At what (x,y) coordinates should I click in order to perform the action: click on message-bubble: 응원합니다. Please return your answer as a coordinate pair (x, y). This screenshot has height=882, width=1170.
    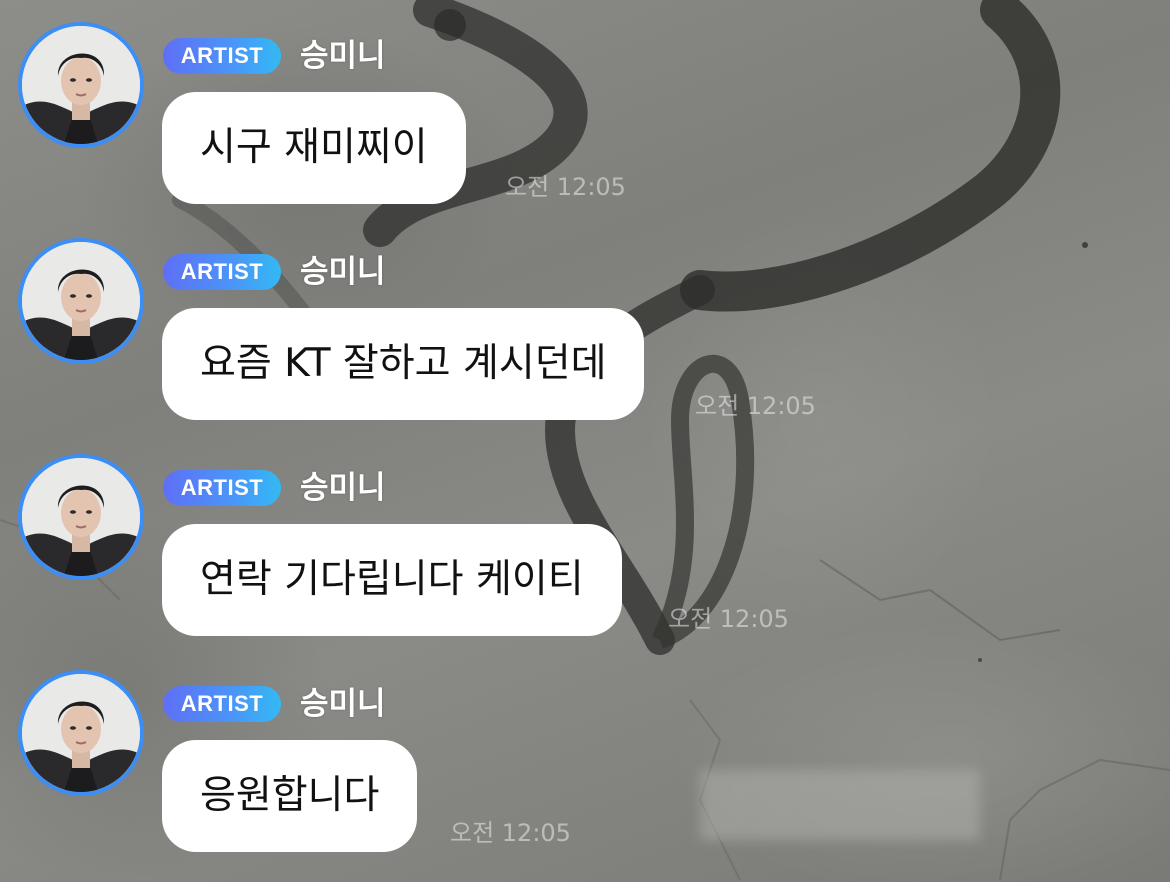
    Looking at the image, I should click on (290, 796).